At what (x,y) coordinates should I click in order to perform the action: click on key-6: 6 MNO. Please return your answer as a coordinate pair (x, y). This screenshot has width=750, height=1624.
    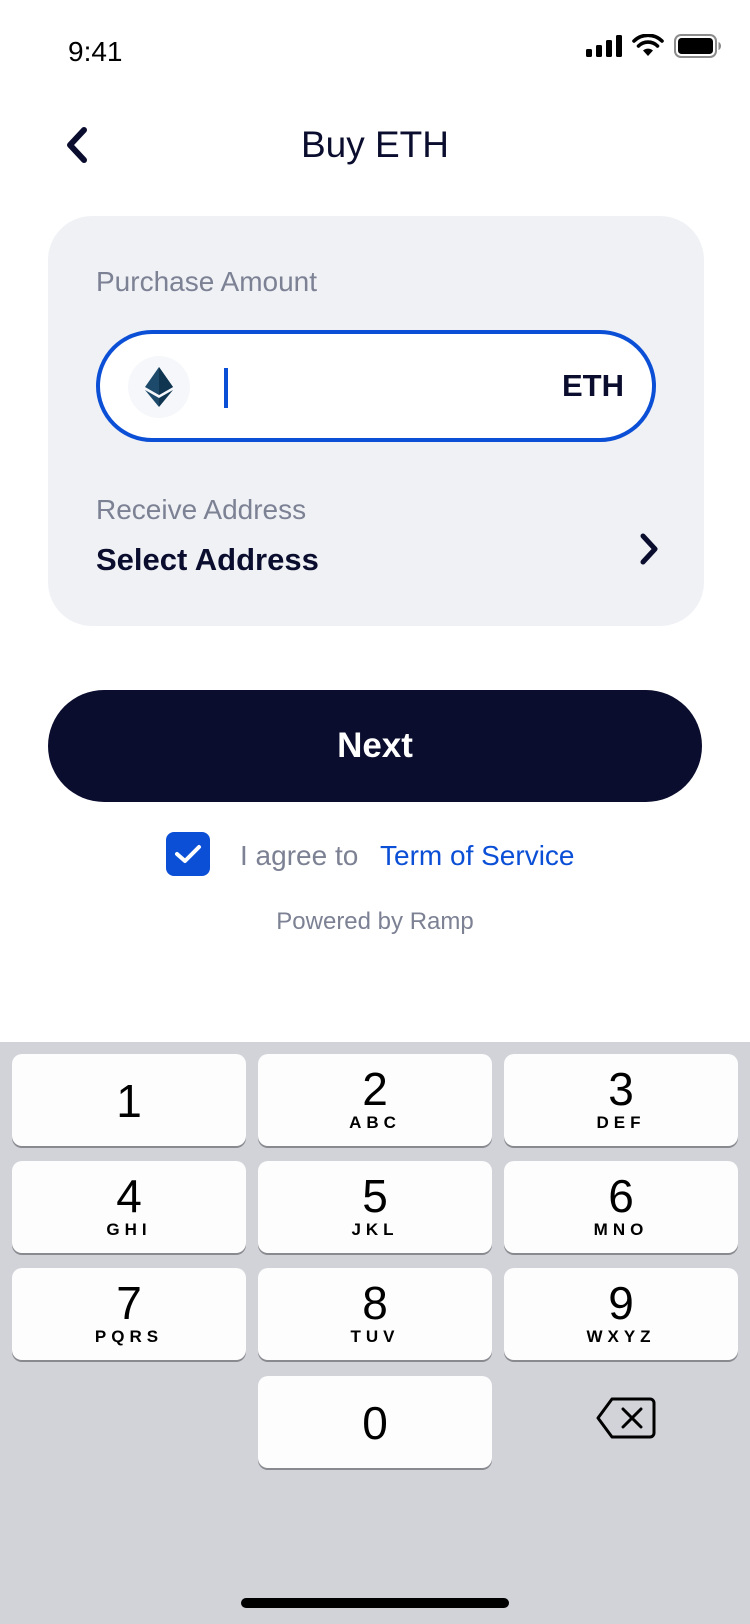
    Looking at the image, I should click on (621, 1207).